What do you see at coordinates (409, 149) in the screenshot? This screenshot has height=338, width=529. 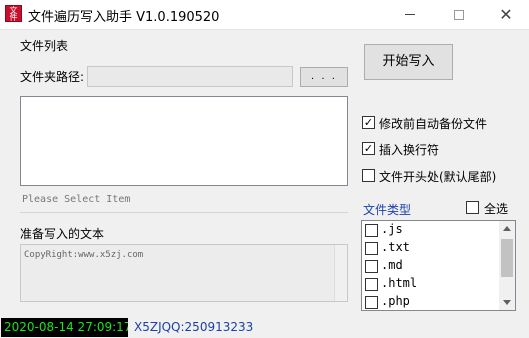 I see `insert-newline-label: 插入换行符` at bounding box center [409, 149].